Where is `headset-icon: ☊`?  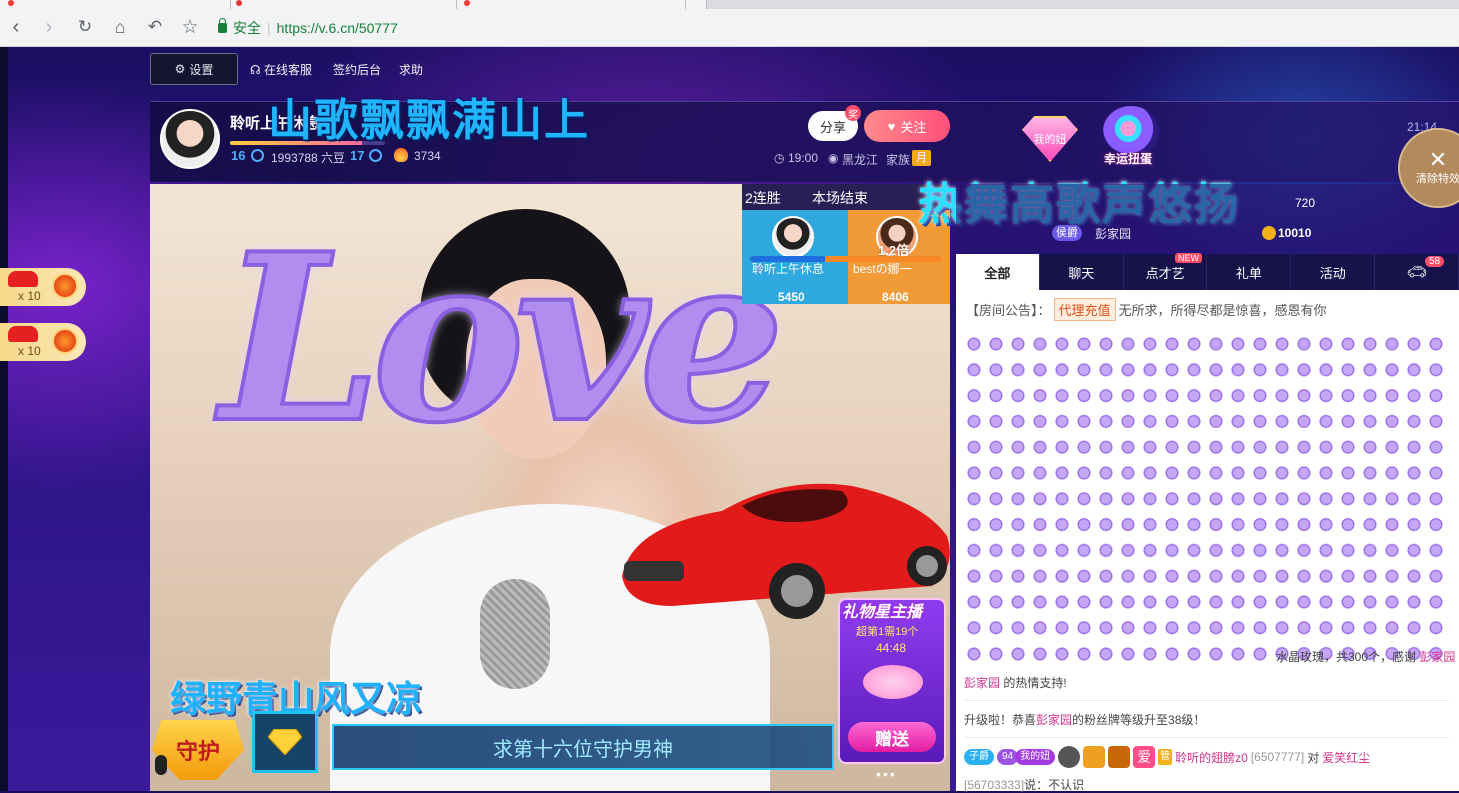
headset-icon: ☊ is located at coordinates (255, 70).